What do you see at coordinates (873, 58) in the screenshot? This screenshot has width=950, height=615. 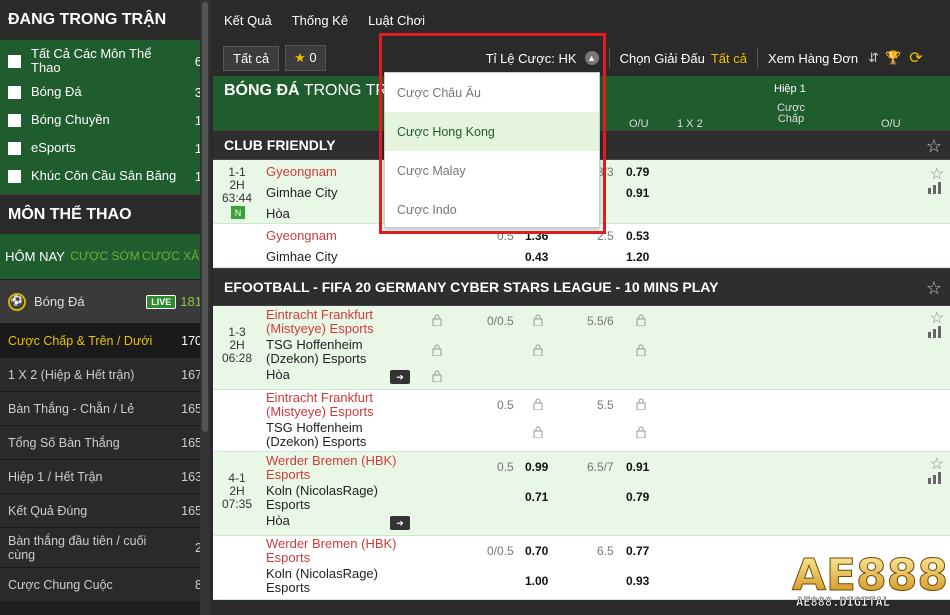 I see `sort-icon: ⇵` at bounding box center [873, 58].